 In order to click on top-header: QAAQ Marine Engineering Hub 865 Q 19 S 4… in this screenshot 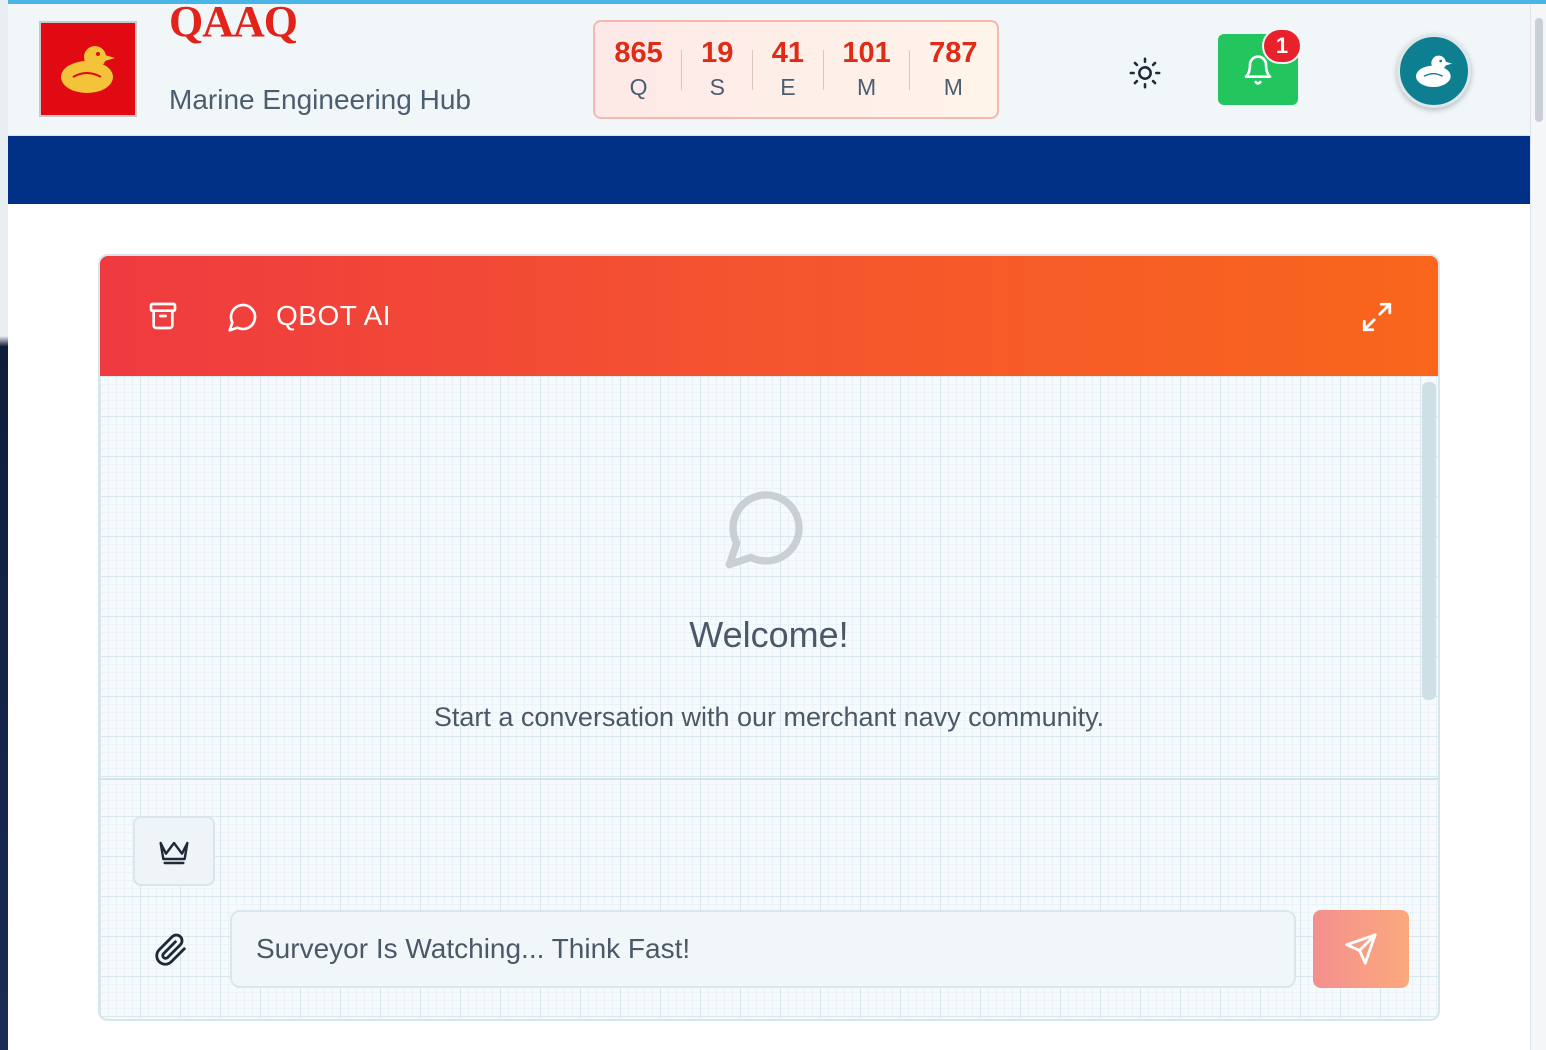, I will do `click(769, 70)`.